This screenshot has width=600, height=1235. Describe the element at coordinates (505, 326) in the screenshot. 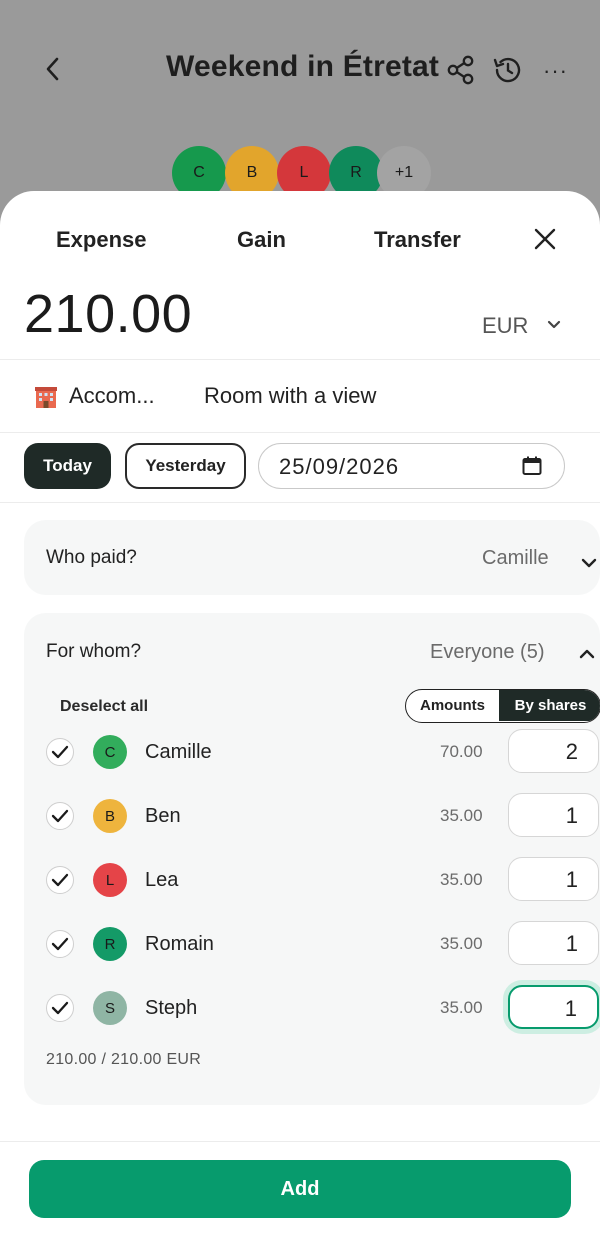

I see `currency-select: EUR` at that location.